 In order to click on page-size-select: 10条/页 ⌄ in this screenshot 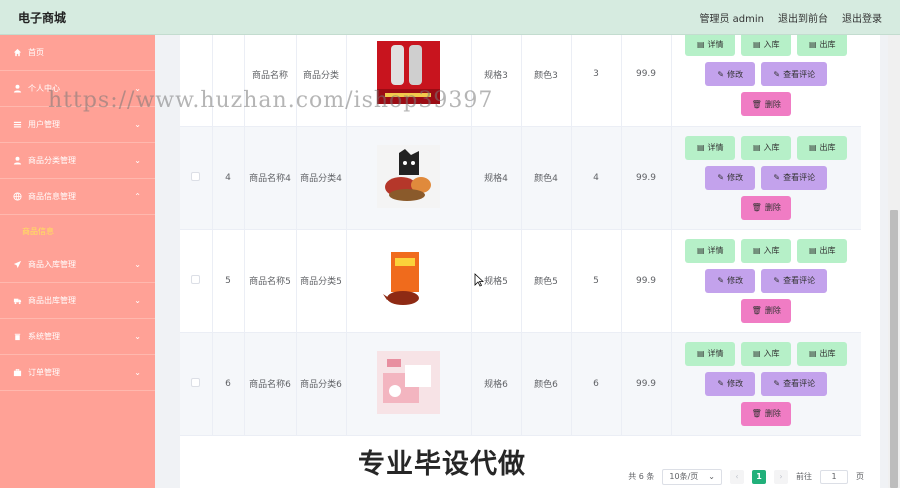, I will do `click(692, 476)`.